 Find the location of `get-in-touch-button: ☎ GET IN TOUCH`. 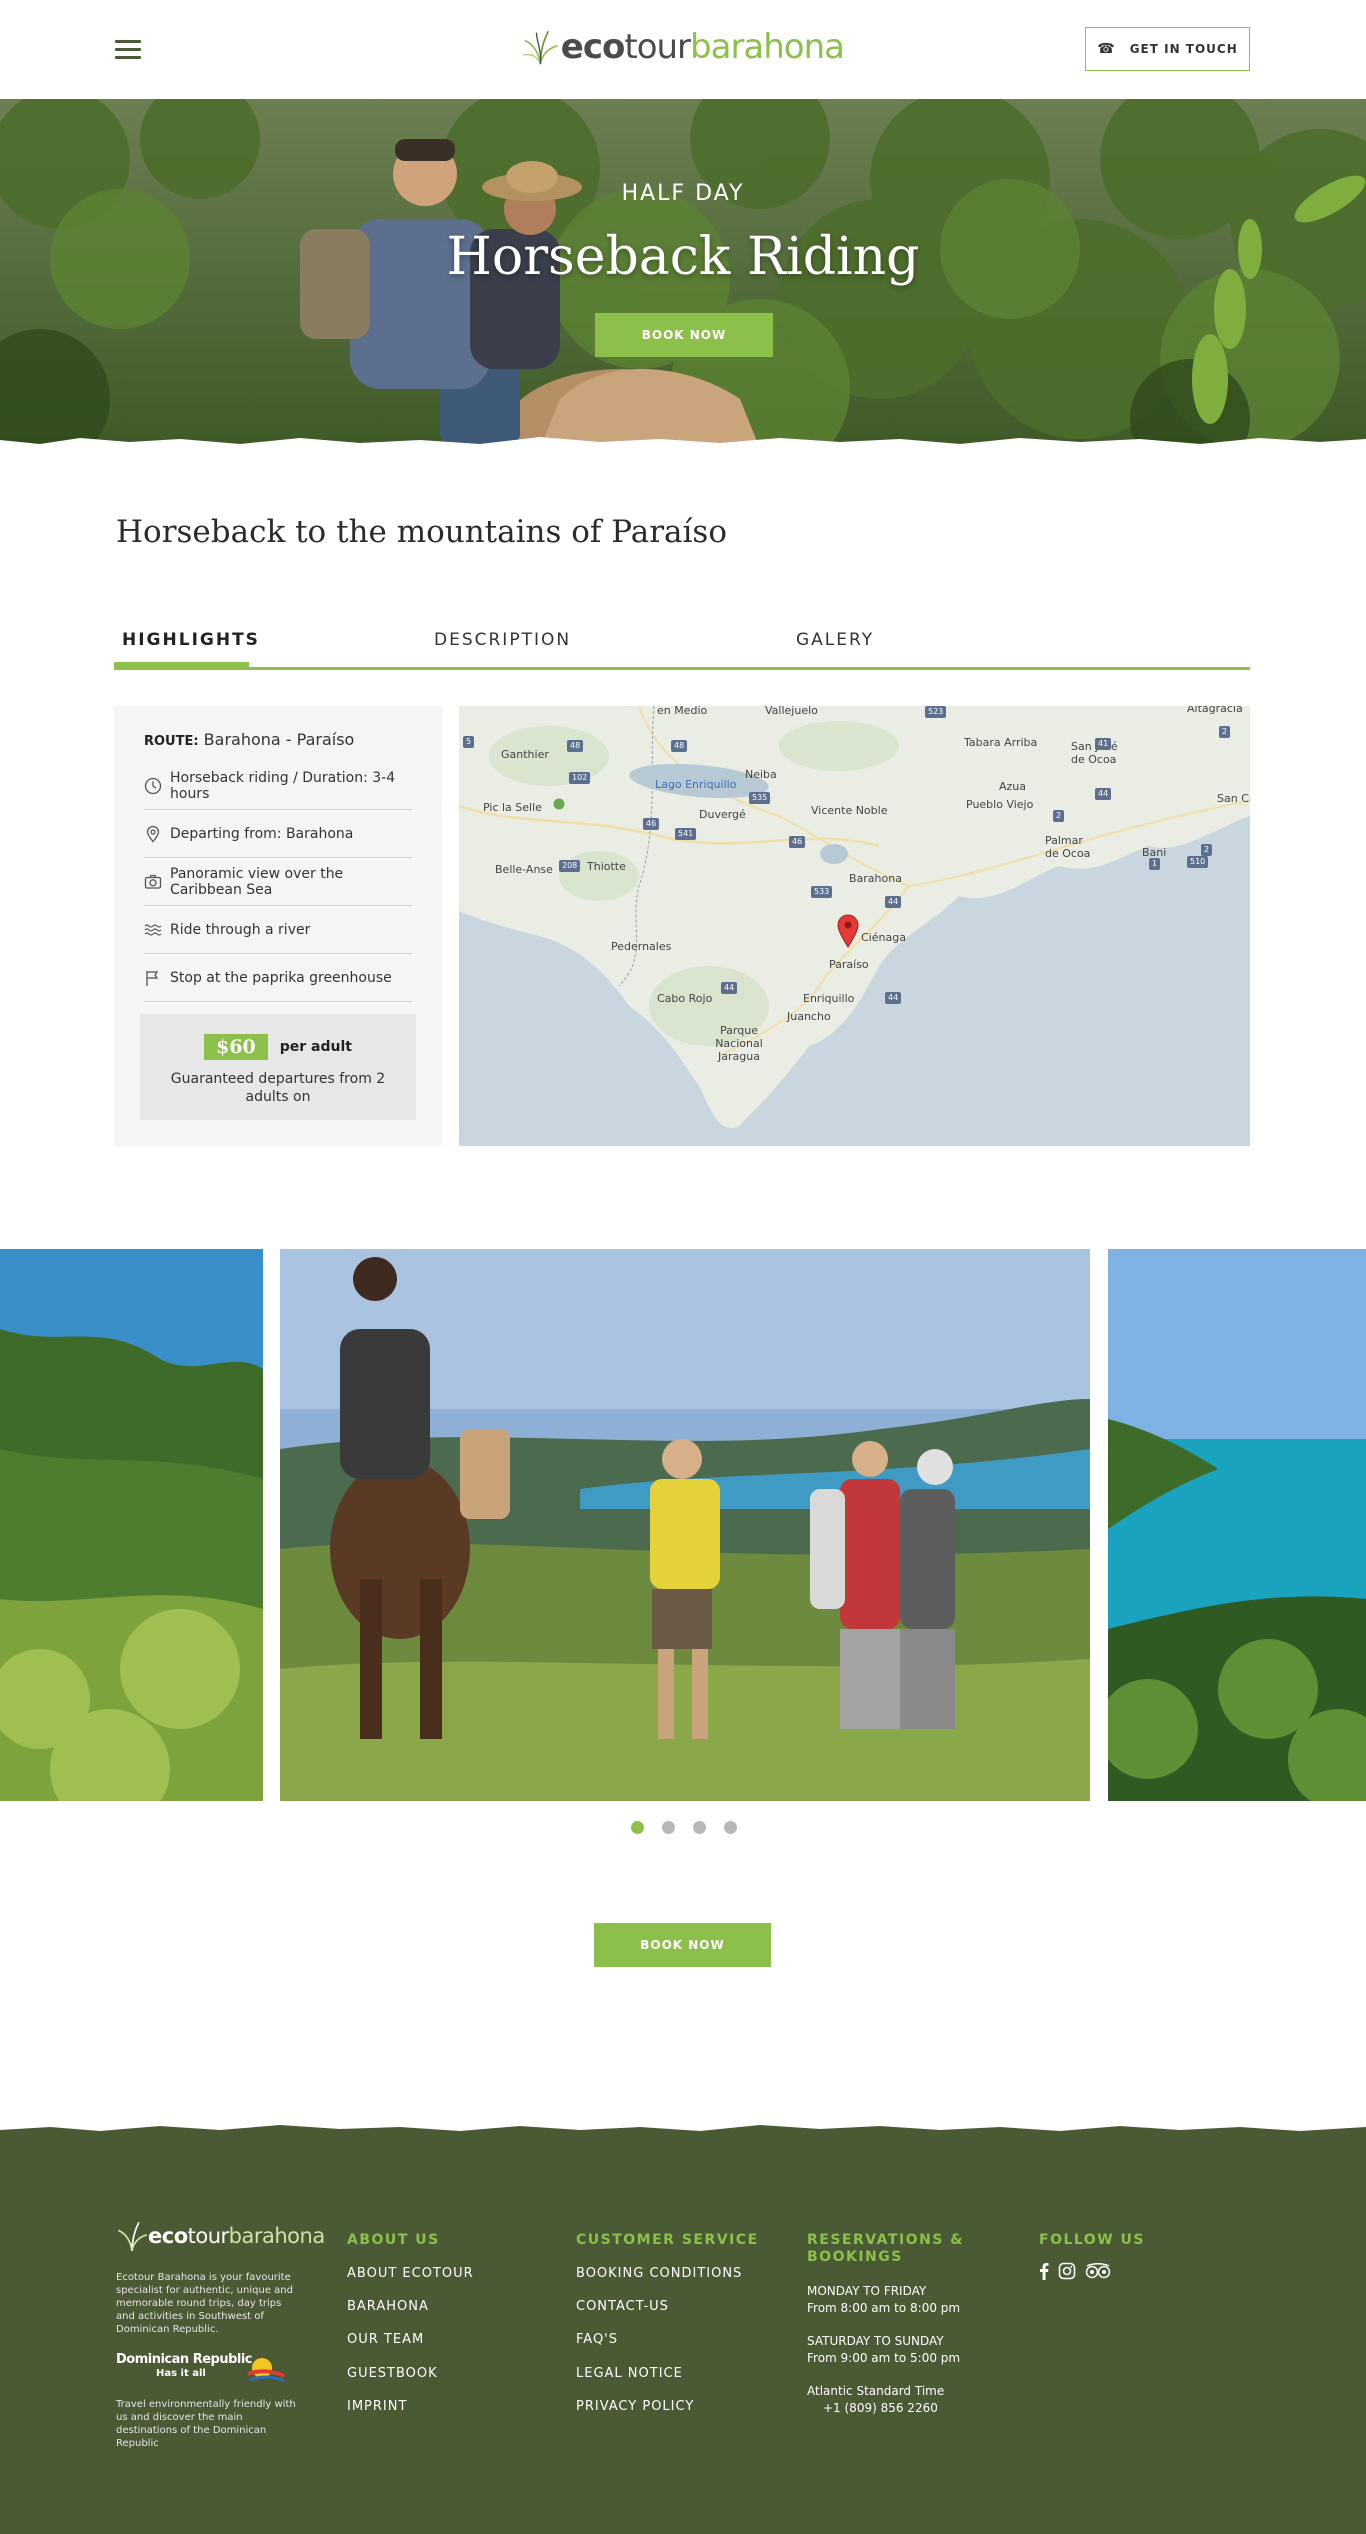

get-in-touch-button: ☎ GET IN TOUCH is located at coordinates (1167, 49).